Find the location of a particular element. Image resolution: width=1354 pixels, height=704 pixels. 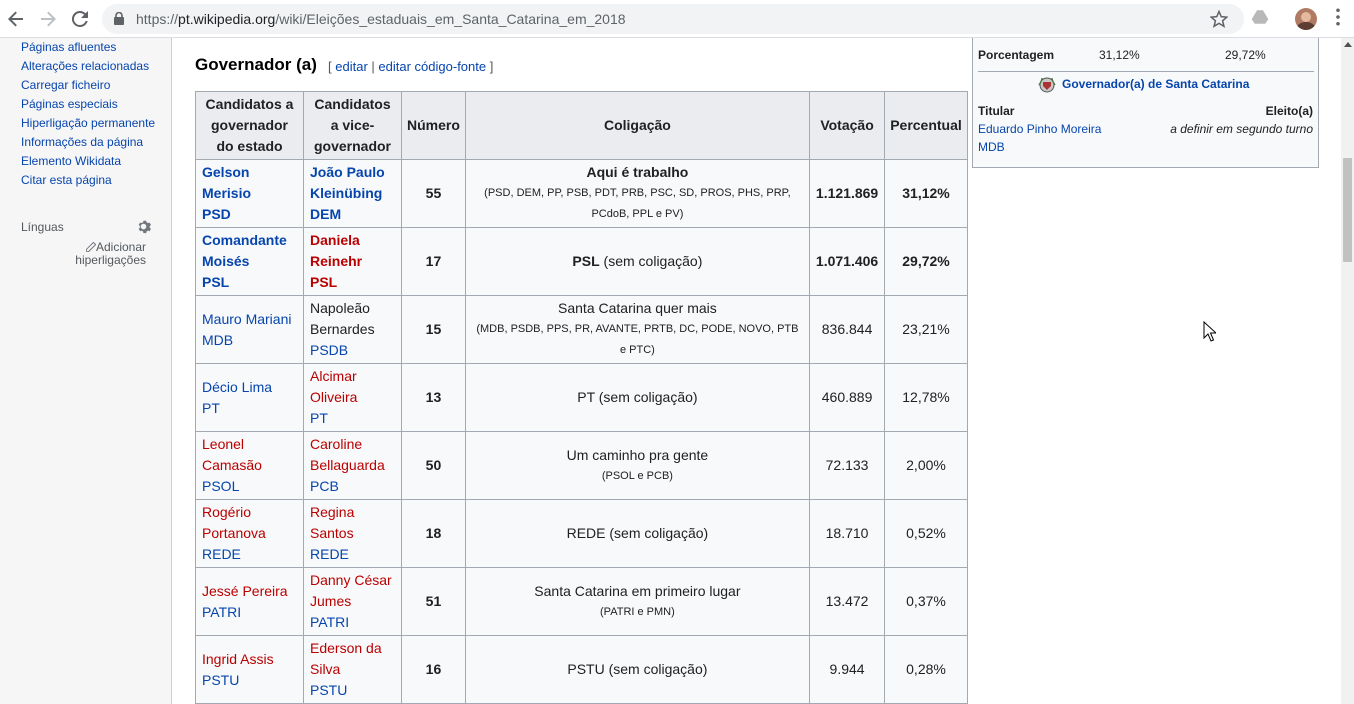

votes-cell: 9.944 is located at coordinates (847, 669).